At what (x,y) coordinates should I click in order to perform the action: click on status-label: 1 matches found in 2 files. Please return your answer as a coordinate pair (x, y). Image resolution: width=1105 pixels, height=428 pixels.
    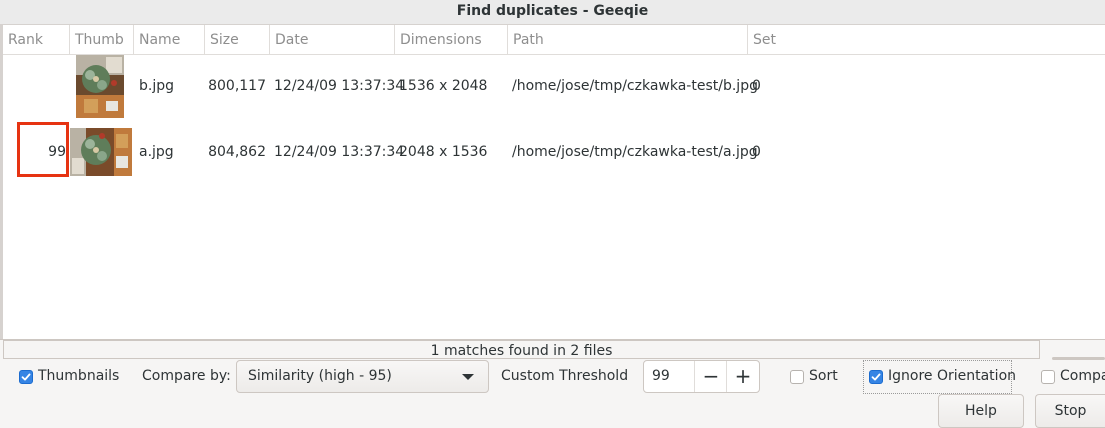
    Looking at the image, I should click on (521, 349).